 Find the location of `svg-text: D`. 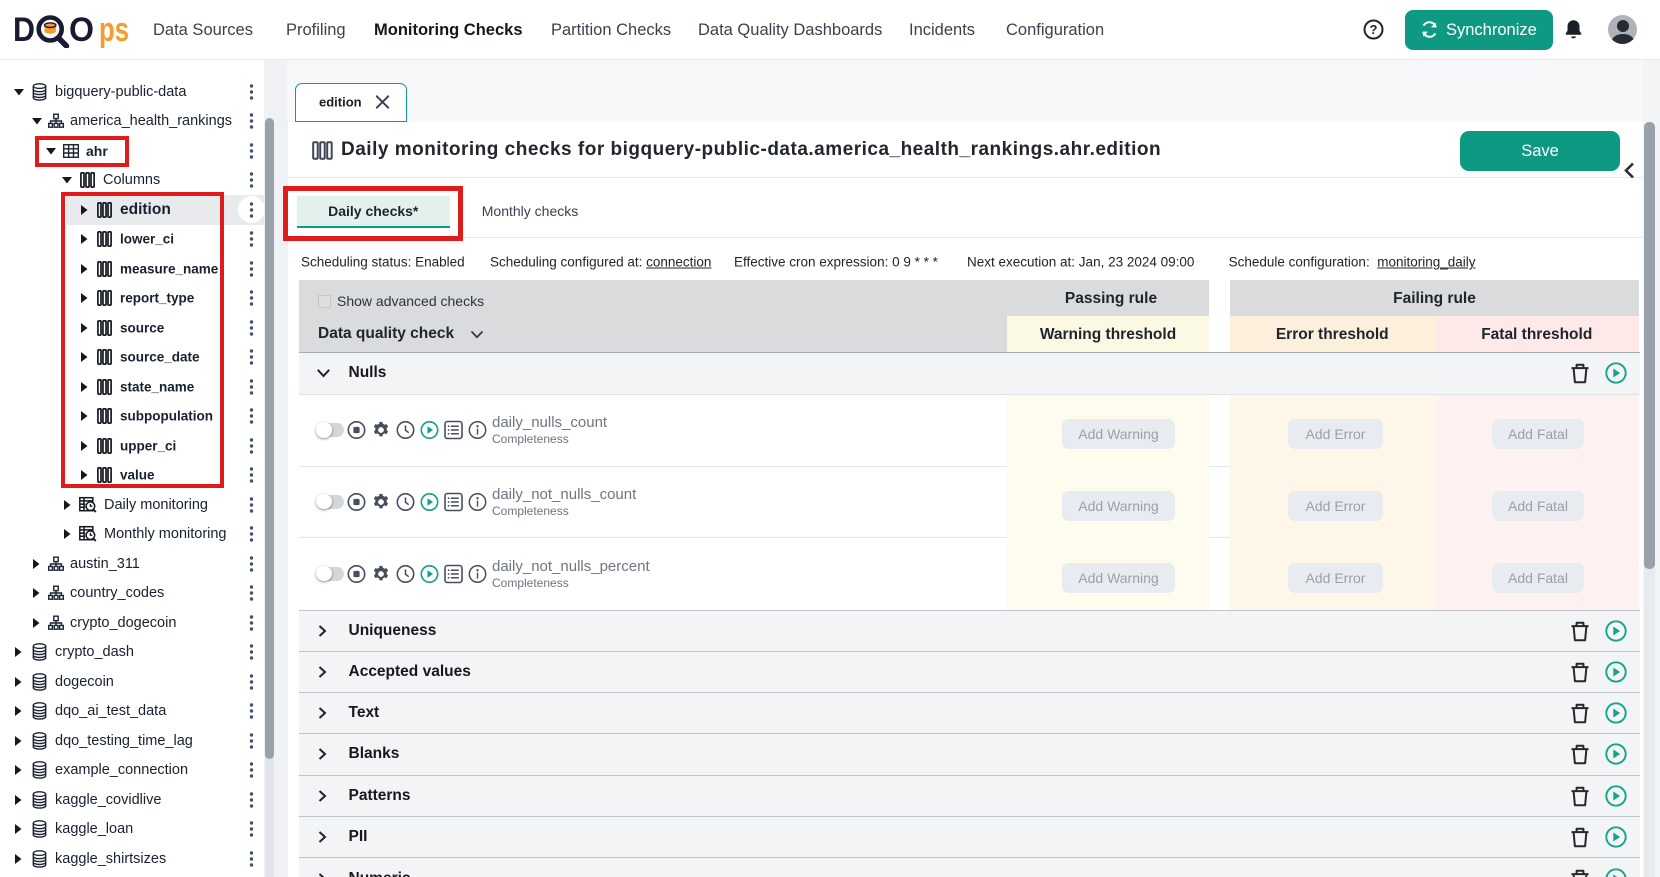

svg-text: D is located at coordinates (24, 30).